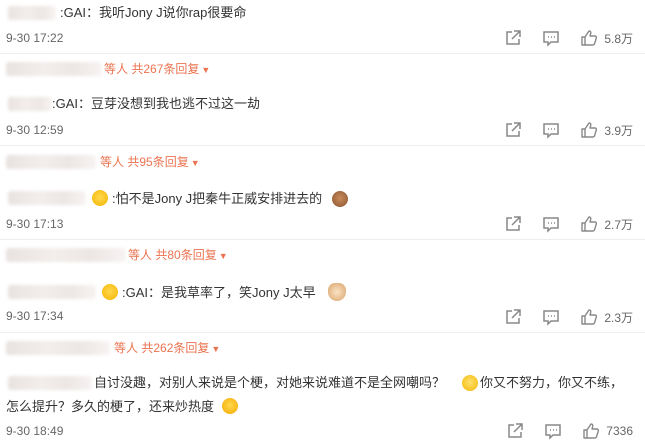  Describe the element at coordinates (219, 292) in the screenshot. I see `comment-text: :GAI：是我草率了，笑Jony J太早` at that location.